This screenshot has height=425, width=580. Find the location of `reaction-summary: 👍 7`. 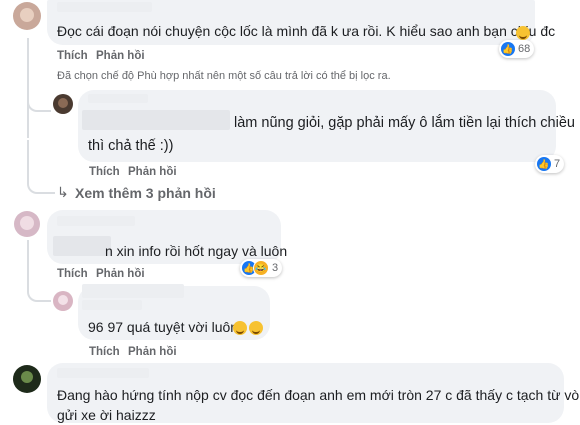

reaction-summary: 👍 7 is located at coordinates (550, 164).